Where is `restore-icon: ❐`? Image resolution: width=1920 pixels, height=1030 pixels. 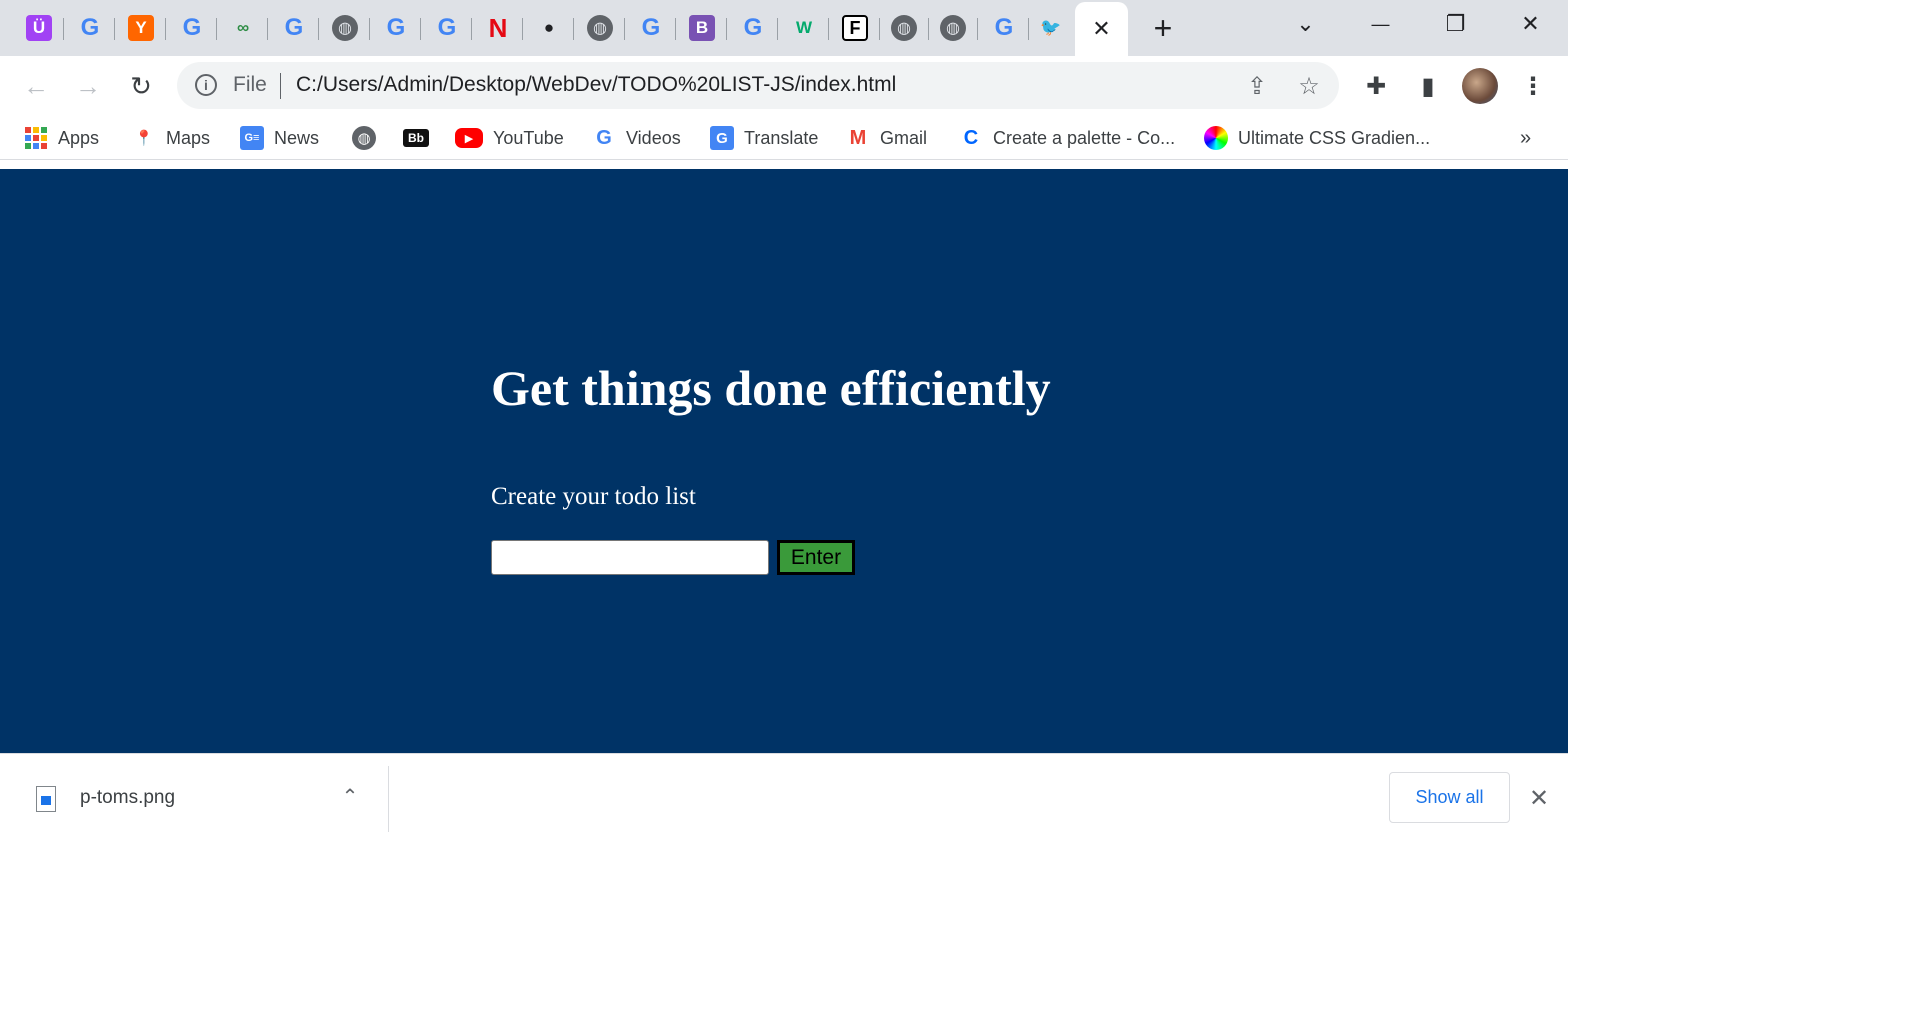 restore-icon: ❐ is located at coordinates (1455, 23).